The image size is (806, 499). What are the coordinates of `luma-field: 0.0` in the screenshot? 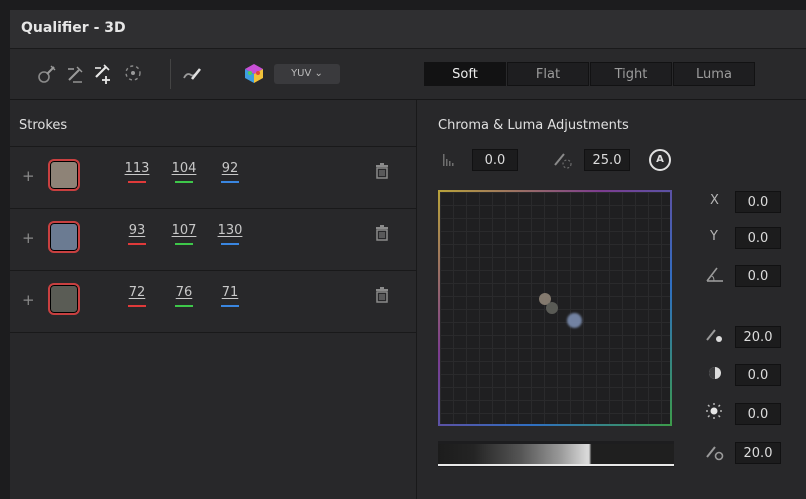 It's located at (758, 414).